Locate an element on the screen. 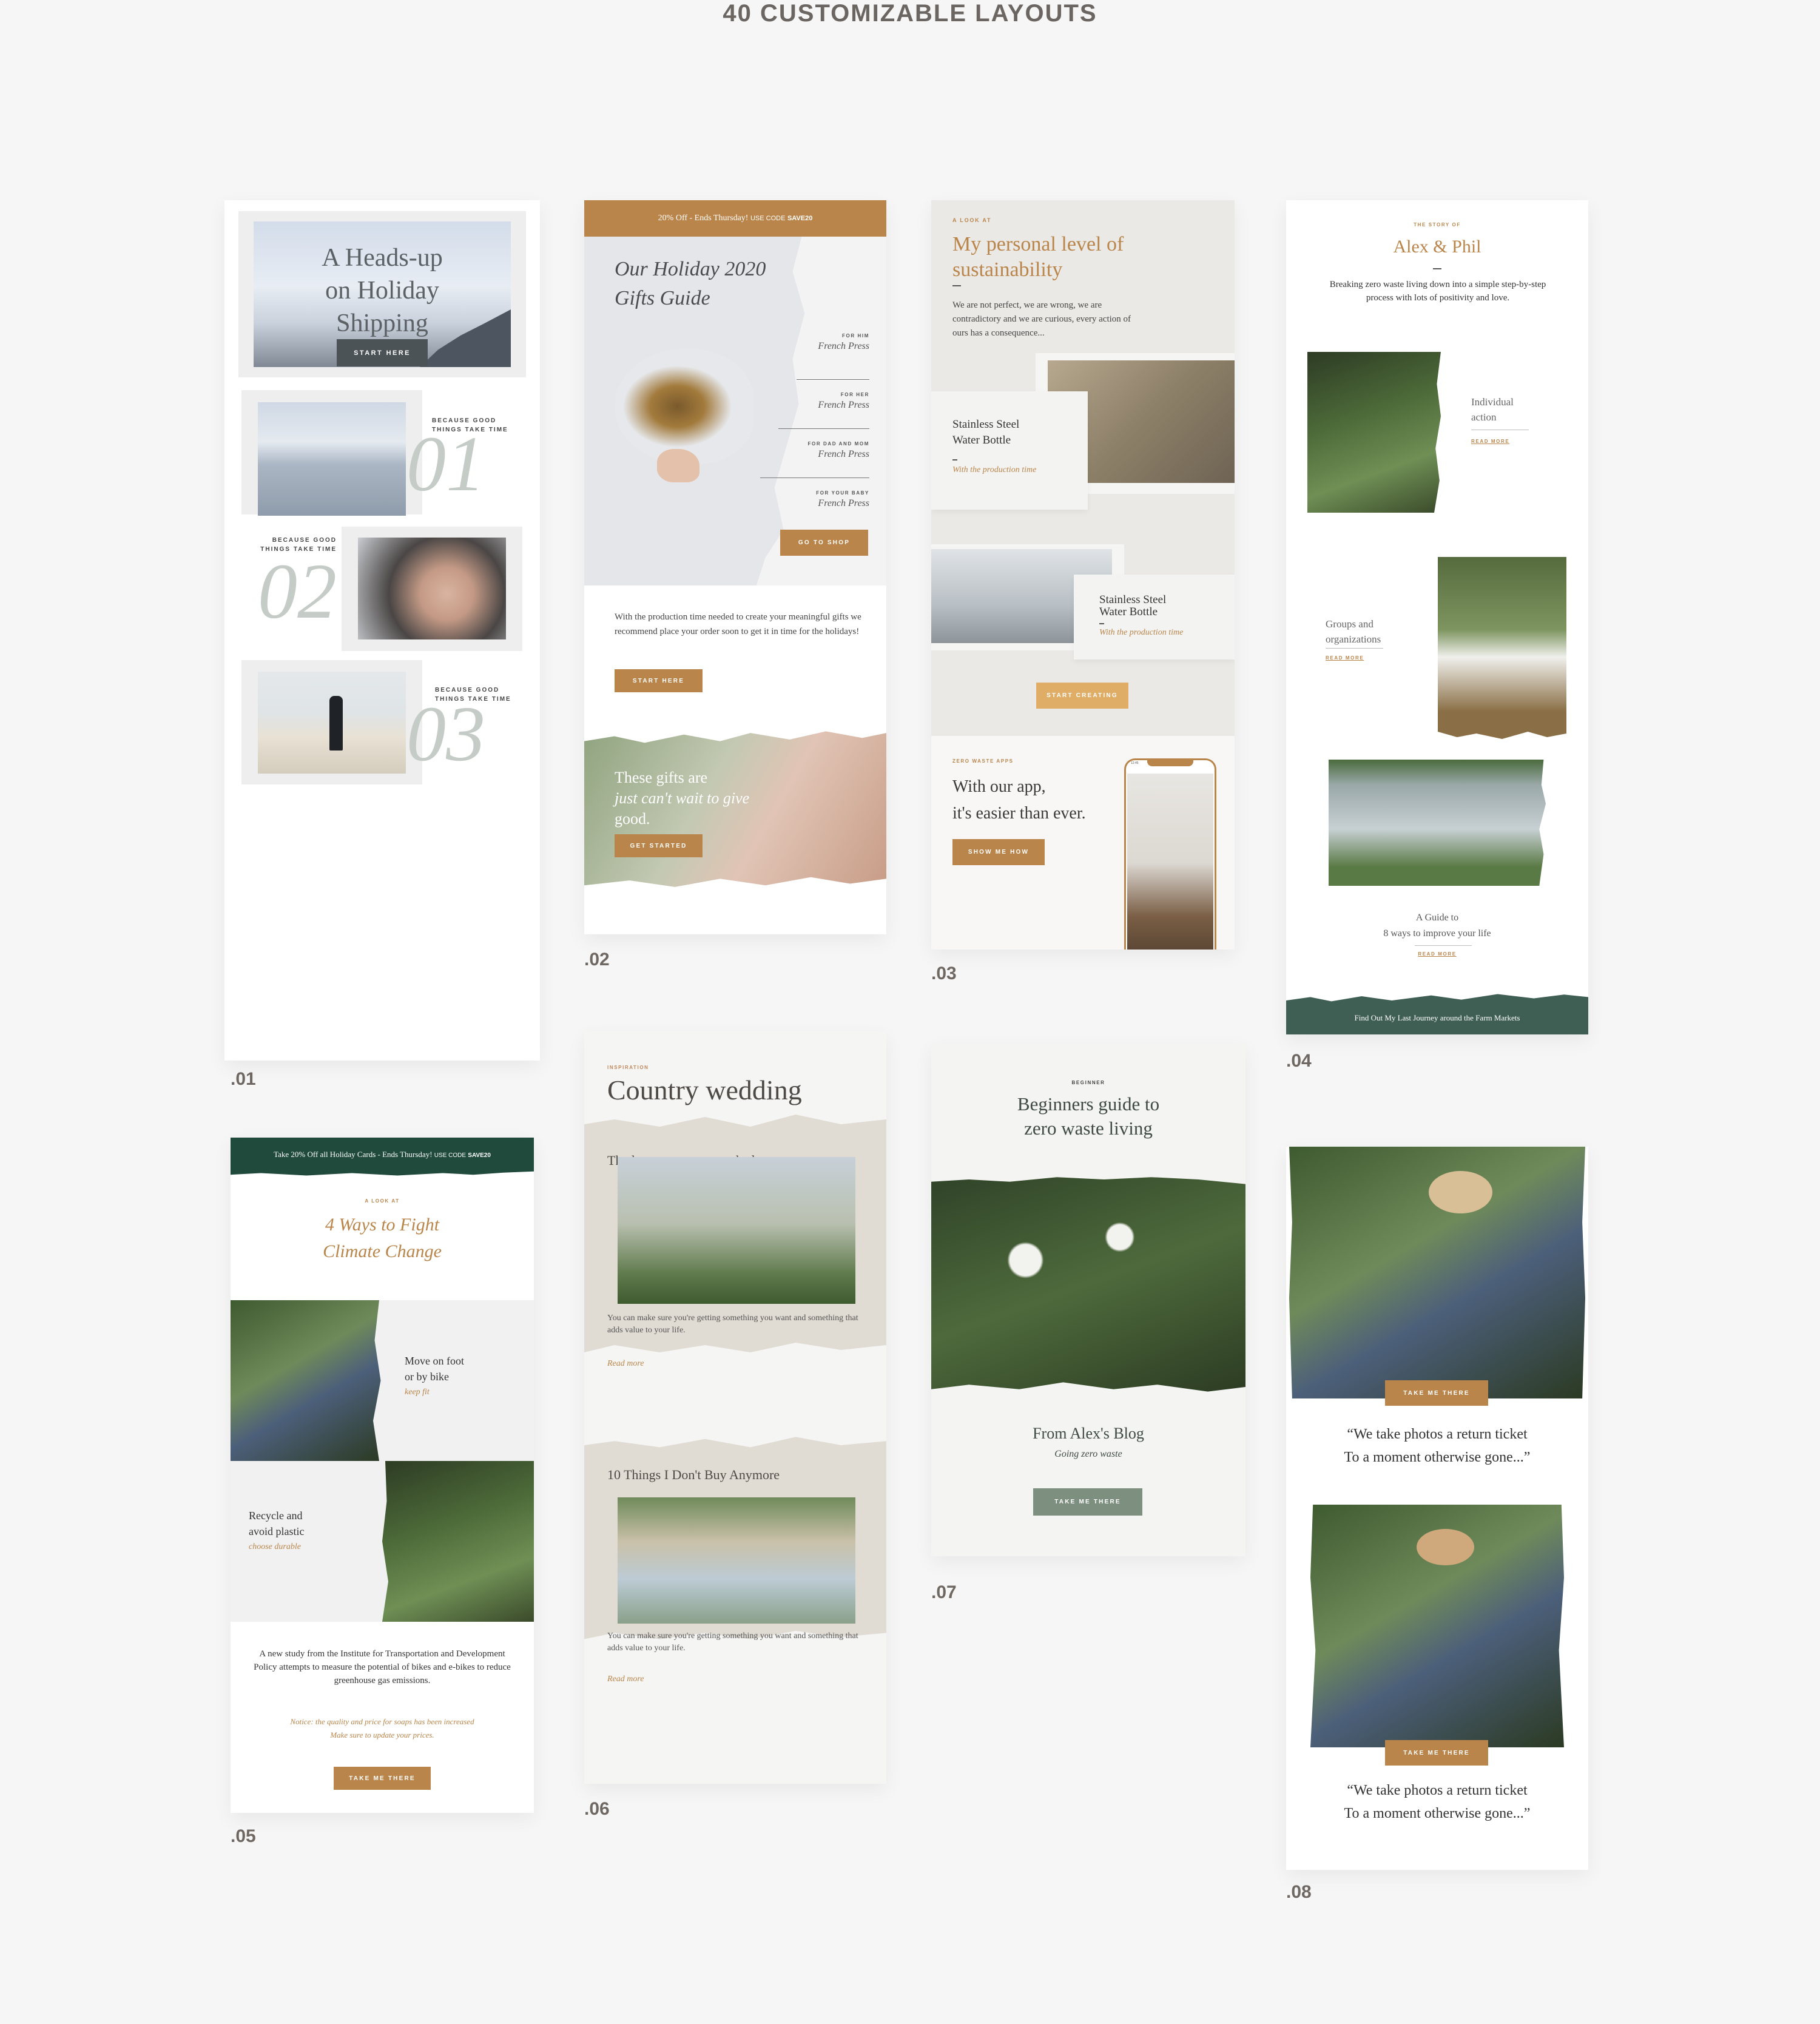 This screenshot has width=1820, height=2024. hero-title: A Heads-up on Holiday Shipping is located at coordinates (382, 290).